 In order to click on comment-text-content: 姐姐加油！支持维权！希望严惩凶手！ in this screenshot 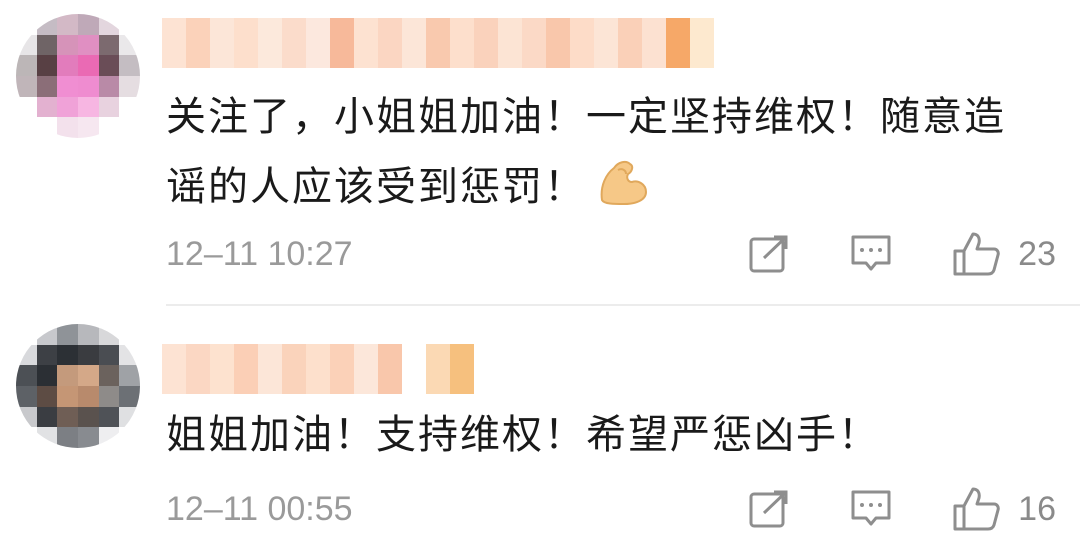, I will do `click(523, 435)`.